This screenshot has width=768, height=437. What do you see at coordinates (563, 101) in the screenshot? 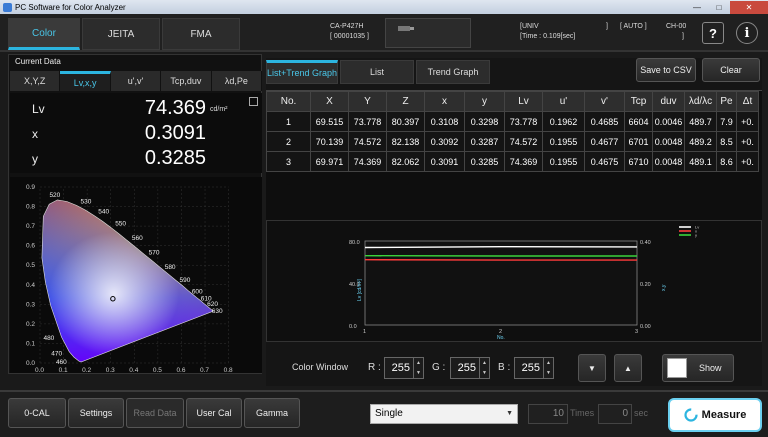
I see `column-header: u'` at bounding box center [563, 101].